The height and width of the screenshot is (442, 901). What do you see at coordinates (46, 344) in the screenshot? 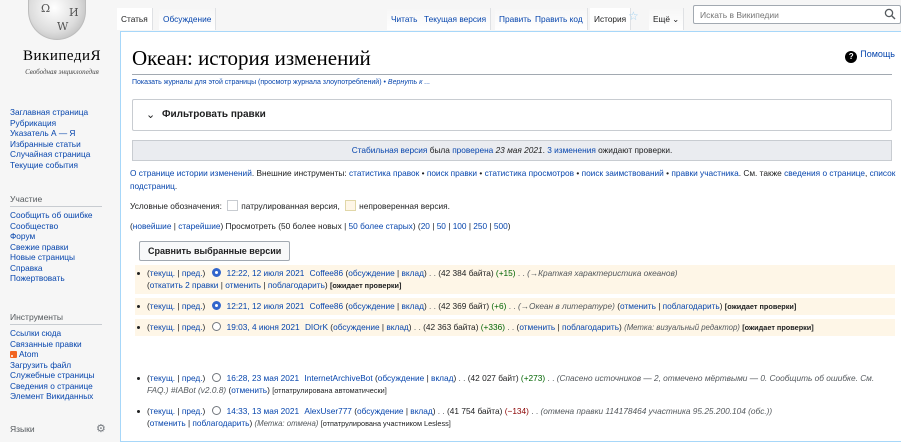
I see `sidebar-item-related-changes: Связанные правки` at bounding box center [46, 344].